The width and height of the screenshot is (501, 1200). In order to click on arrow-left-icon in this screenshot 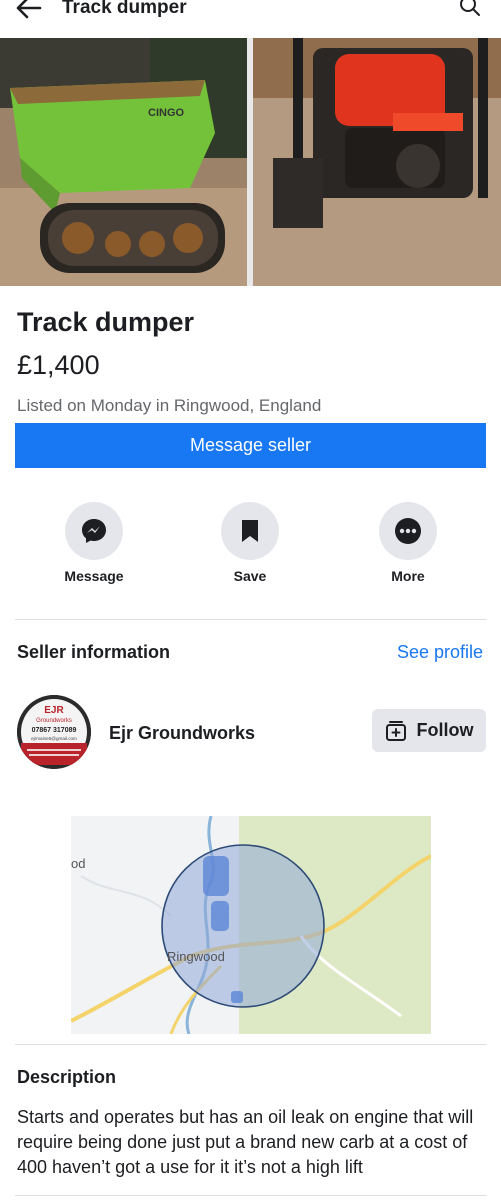, I will do `click(29, 9)`.